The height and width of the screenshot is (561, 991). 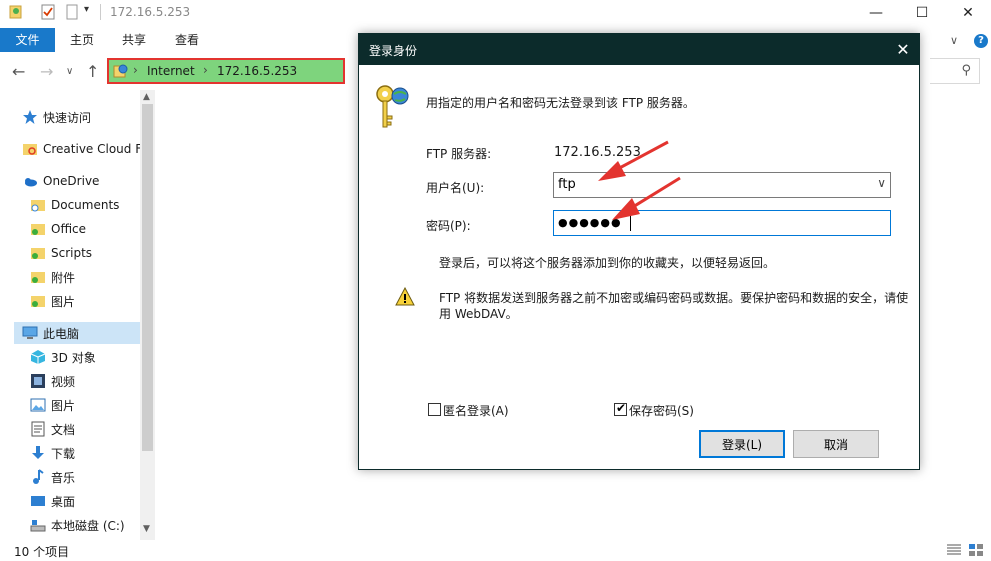 I want to click on computer-icon, so click(x=30, y=332).